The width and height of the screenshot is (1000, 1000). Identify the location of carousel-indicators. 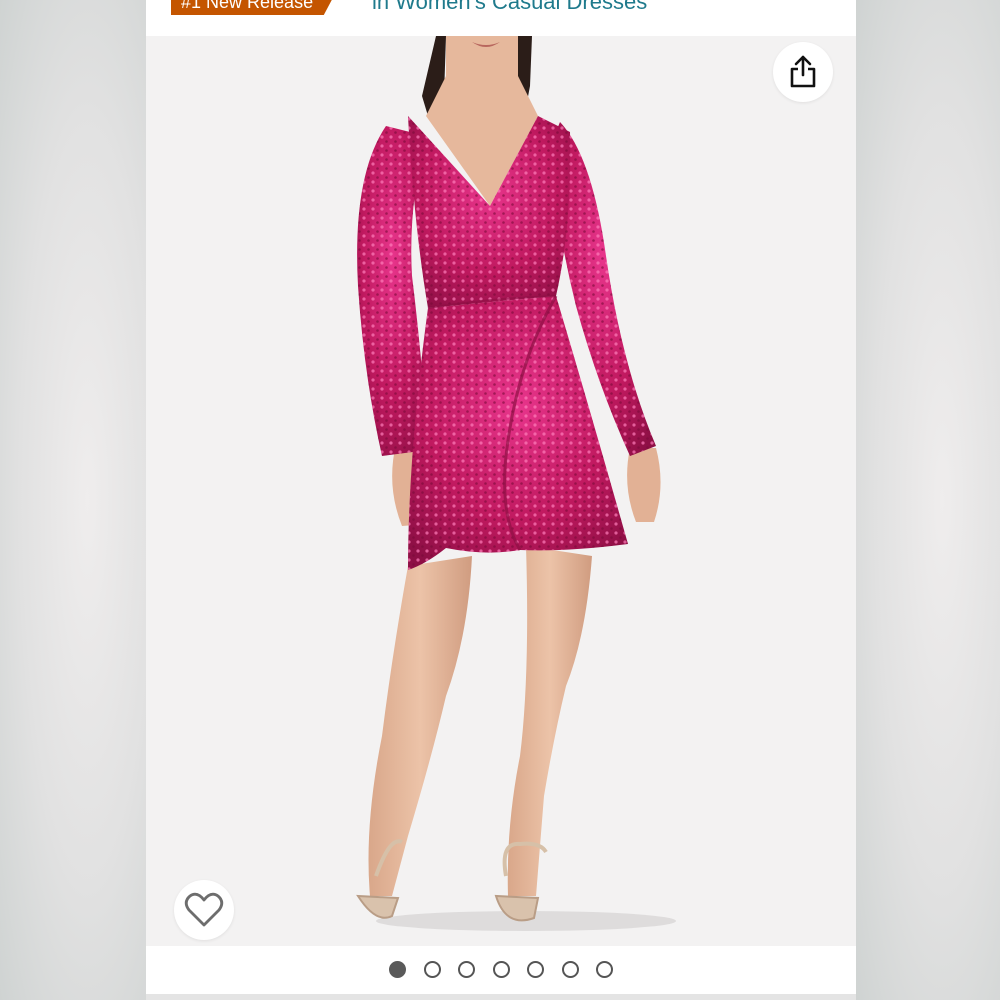
(501, 970).